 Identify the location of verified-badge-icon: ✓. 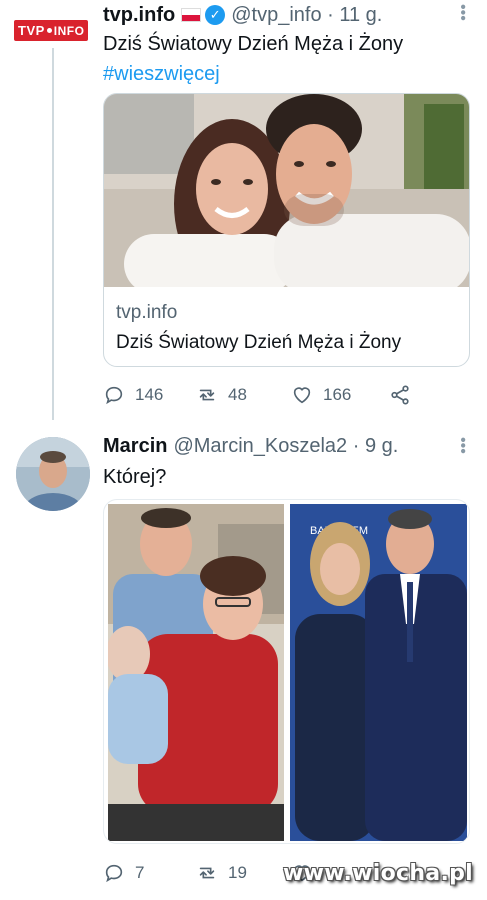
(215, 15).